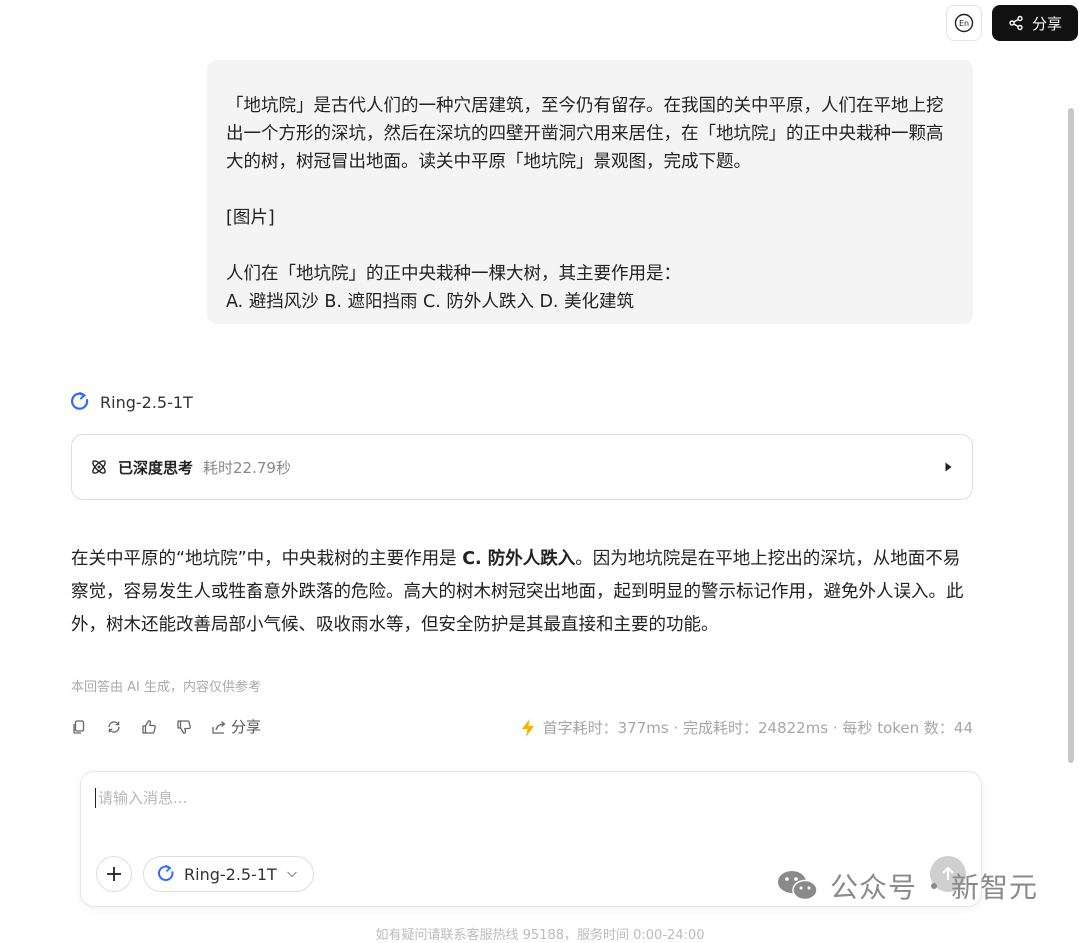 Image resolution: width=1080 pixels, height=943 pixels. Describe the element at coordinates (934, 886) in the screenshot. I see `watermark-separator` at that location.